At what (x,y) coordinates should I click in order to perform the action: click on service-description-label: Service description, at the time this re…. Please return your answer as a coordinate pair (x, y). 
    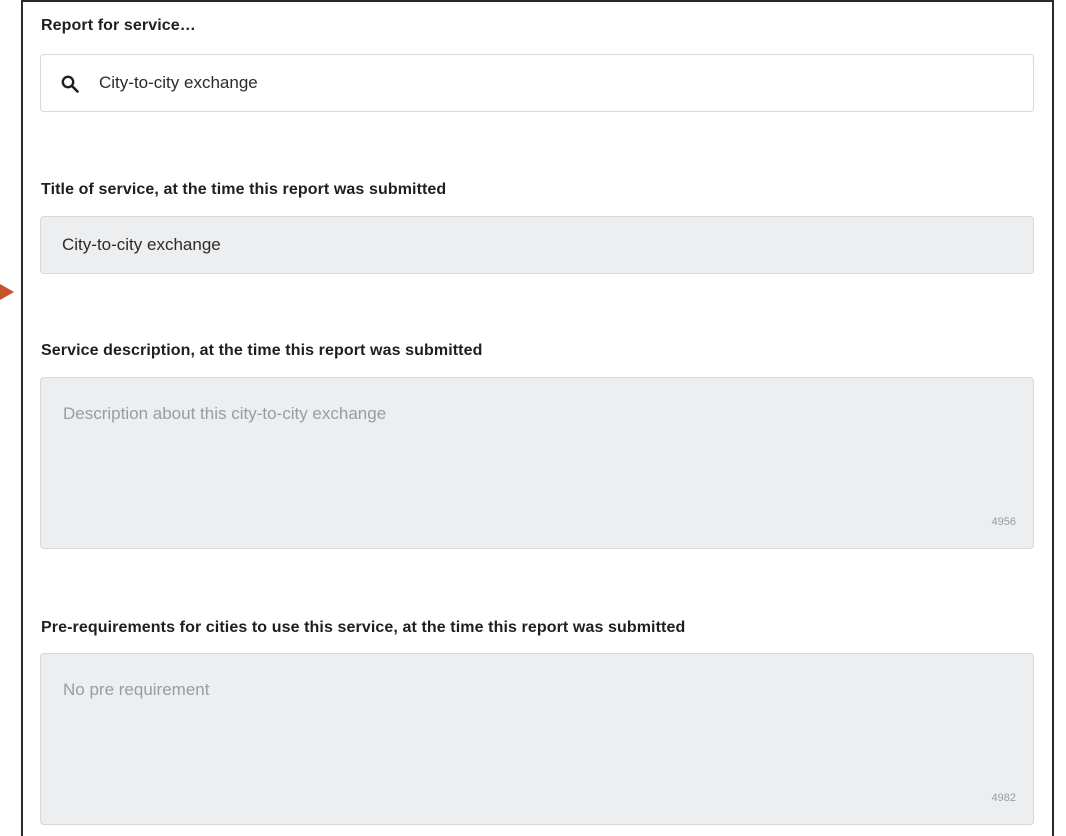
    Looking at the image, I should click on (262, 350).